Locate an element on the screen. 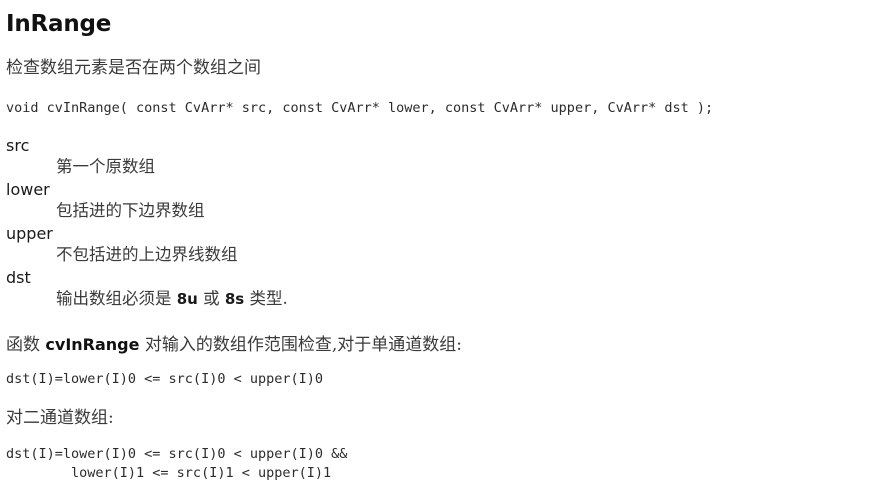  type-code-8u: 8u is located at coordinates (187, 299).